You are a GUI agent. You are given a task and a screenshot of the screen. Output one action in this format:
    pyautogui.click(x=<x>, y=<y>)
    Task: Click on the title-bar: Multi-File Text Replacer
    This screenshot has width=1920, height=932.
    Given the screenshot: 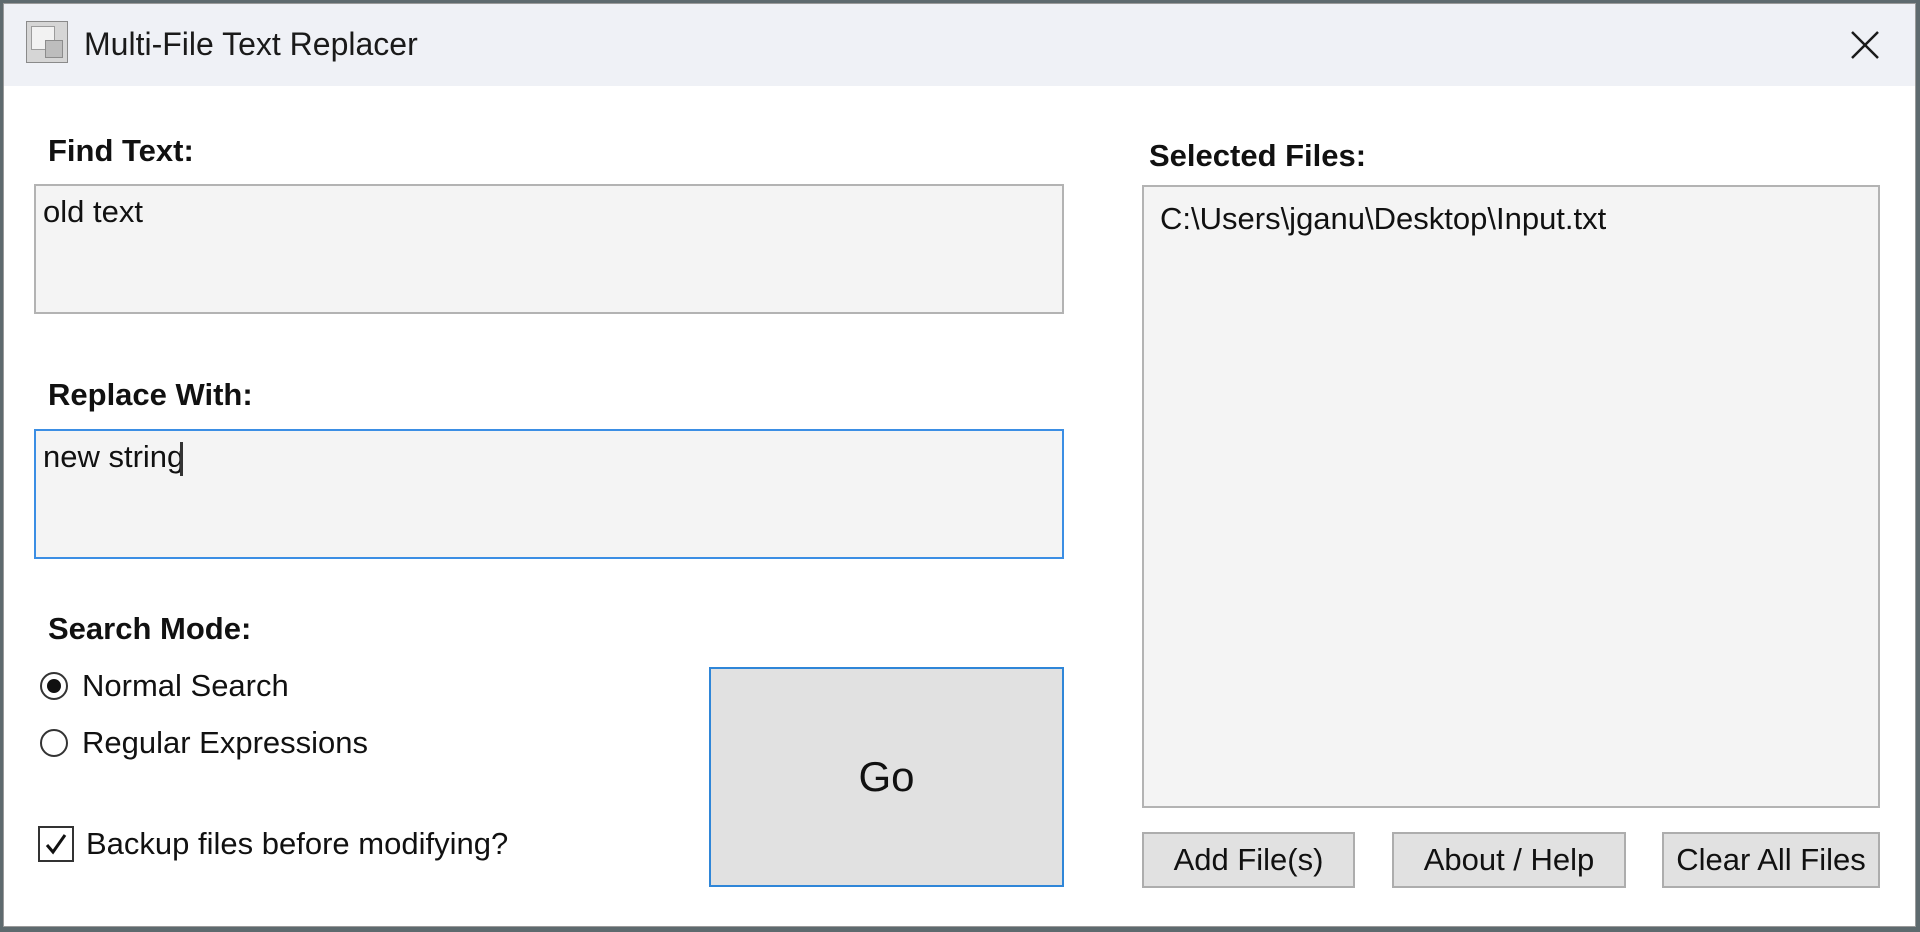 What is the action you would take?
    pyautogui.click(x=959, y=45)
    